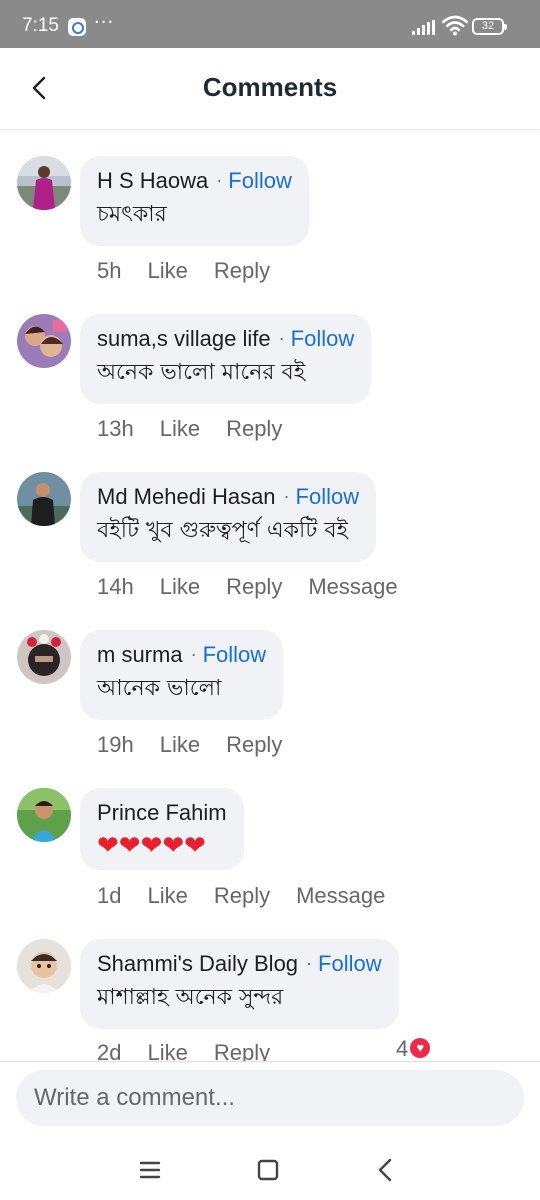 Image resolution: width=540 pixels, height=1200 pixels. I want to click on comment-time: 19h, so click(115, 744).